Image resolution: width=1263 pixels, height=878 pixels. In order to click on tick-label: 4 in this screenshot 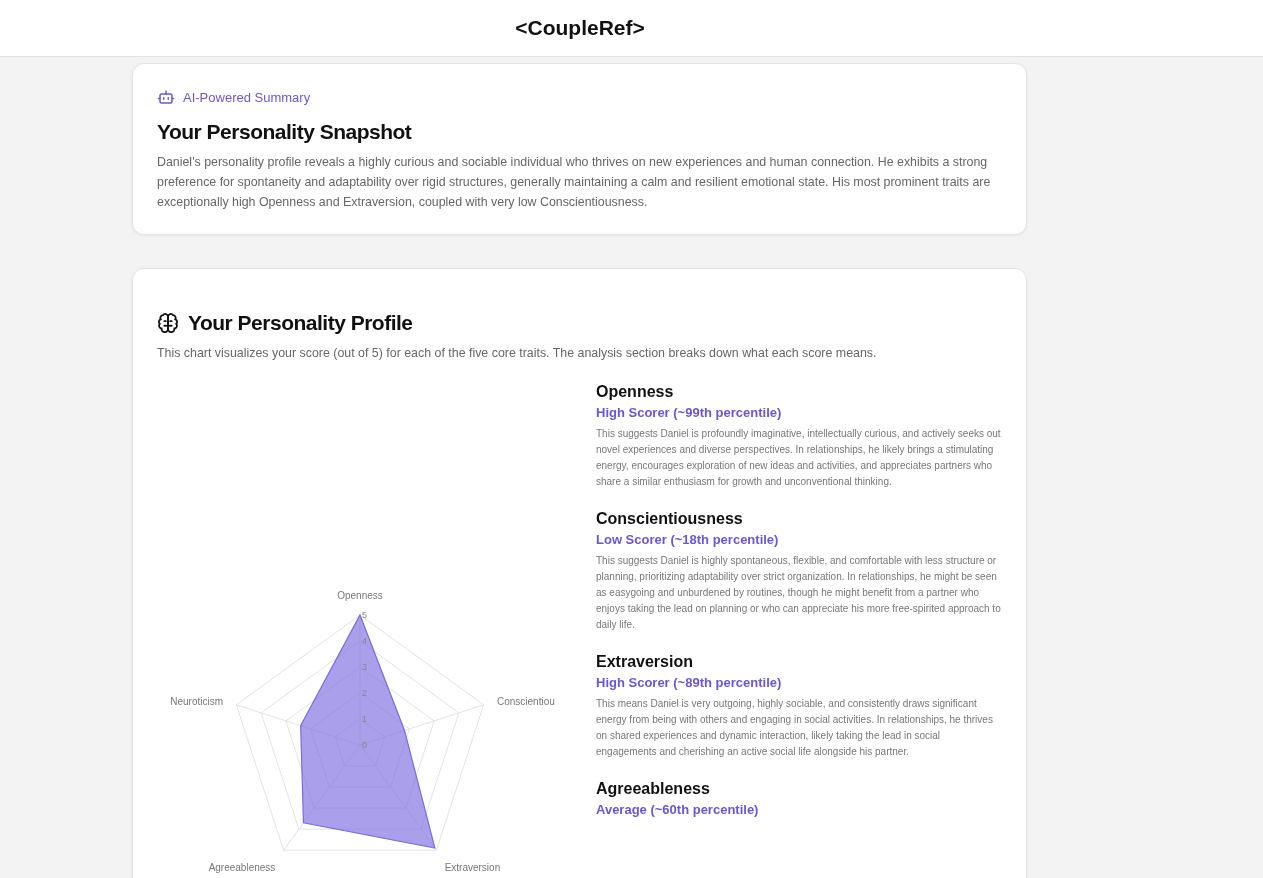, I will do `click(364, 641)`.